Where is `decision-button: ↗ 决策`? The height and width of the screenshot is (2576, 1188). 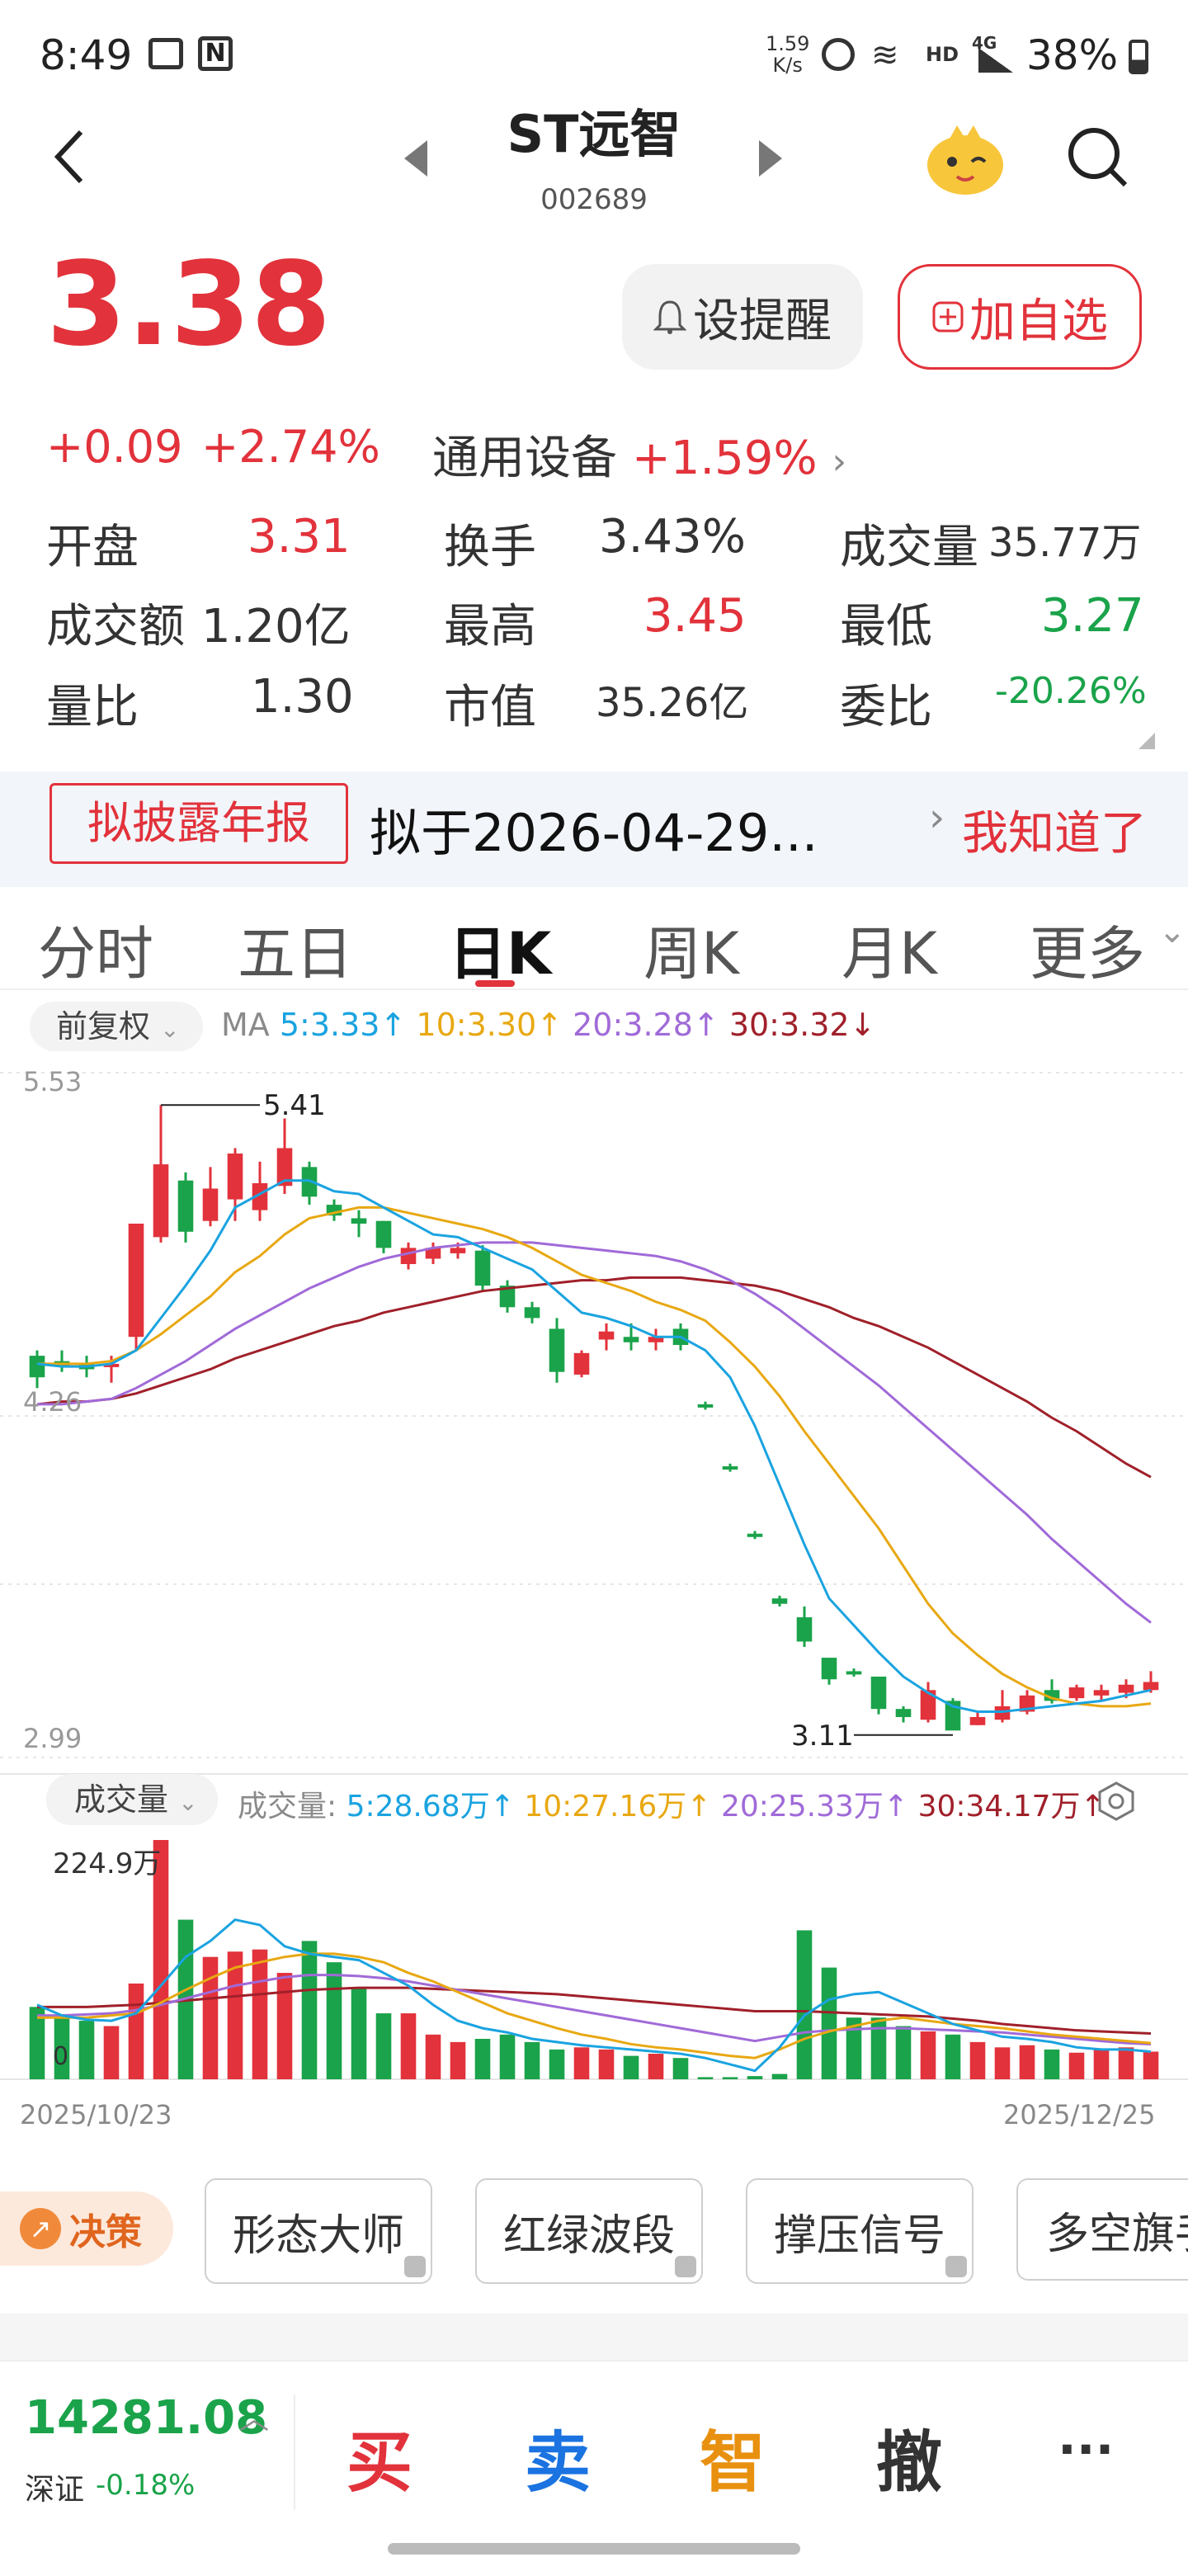 decision-button: ↗ 决策 is located at coordinates (86, 2228).